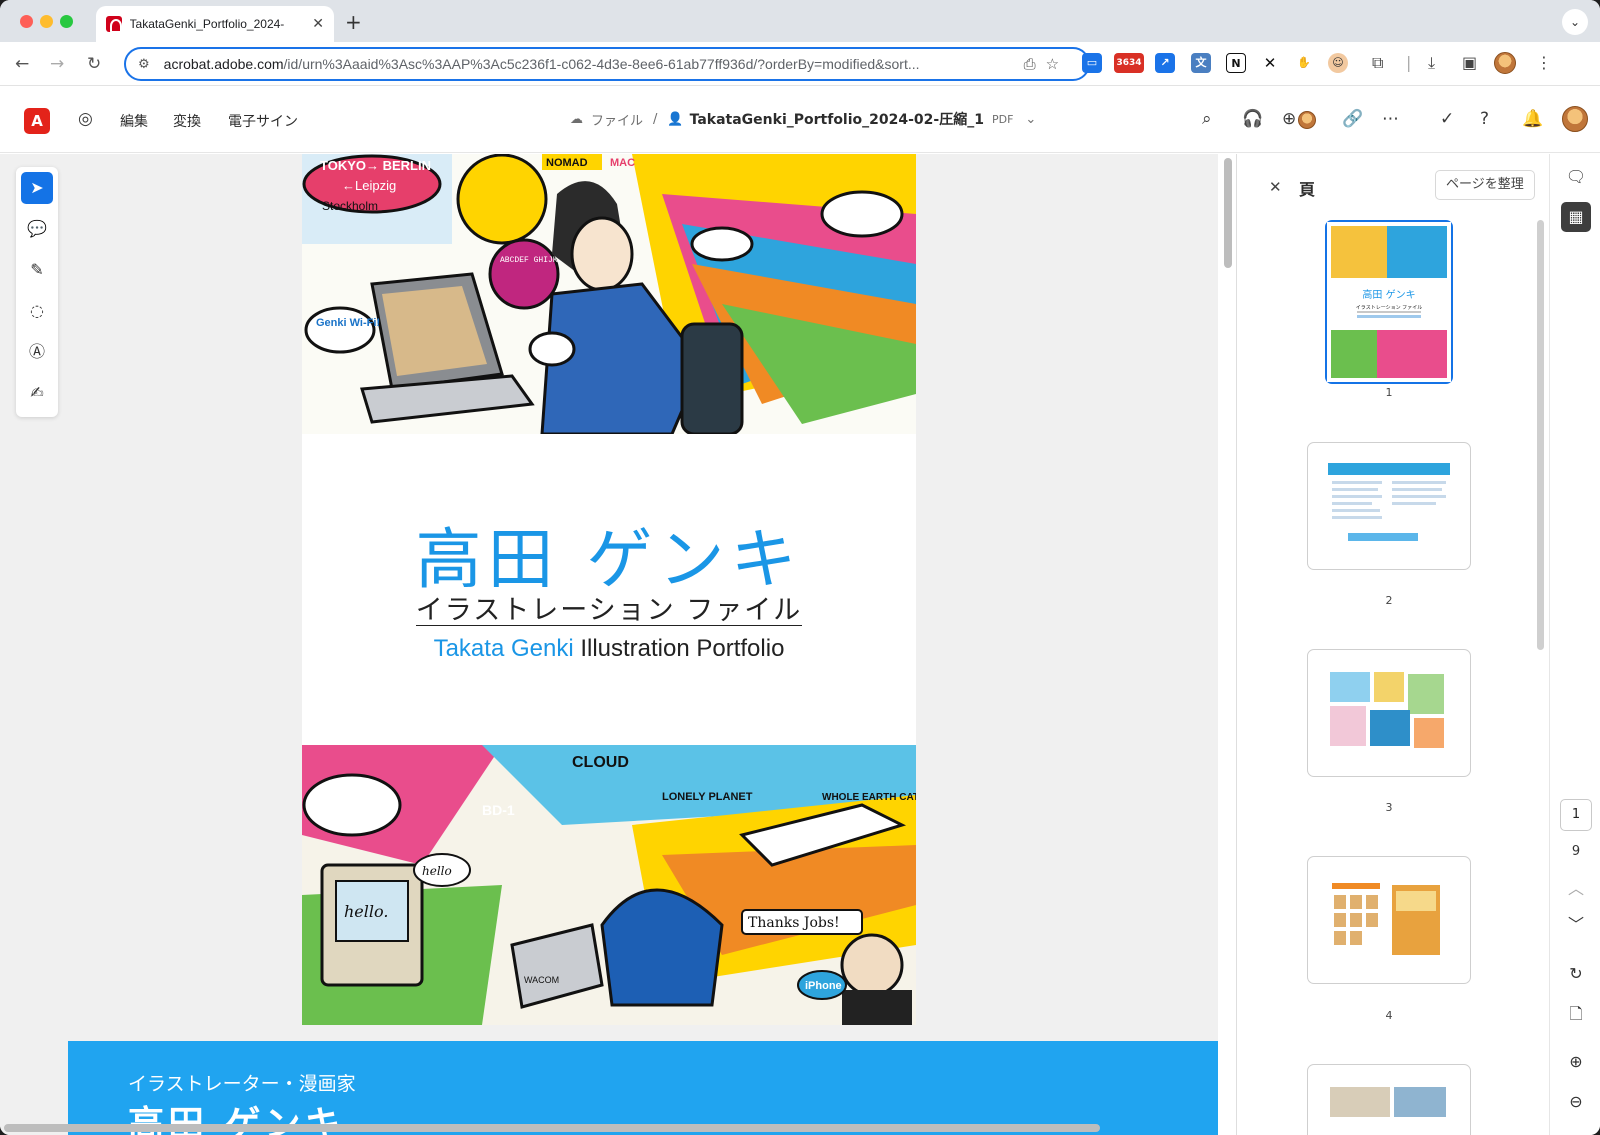  Describe the element at coordinates (617, 119) in the screenshot. I see `breadcrumb-files: ファイル` at that location.